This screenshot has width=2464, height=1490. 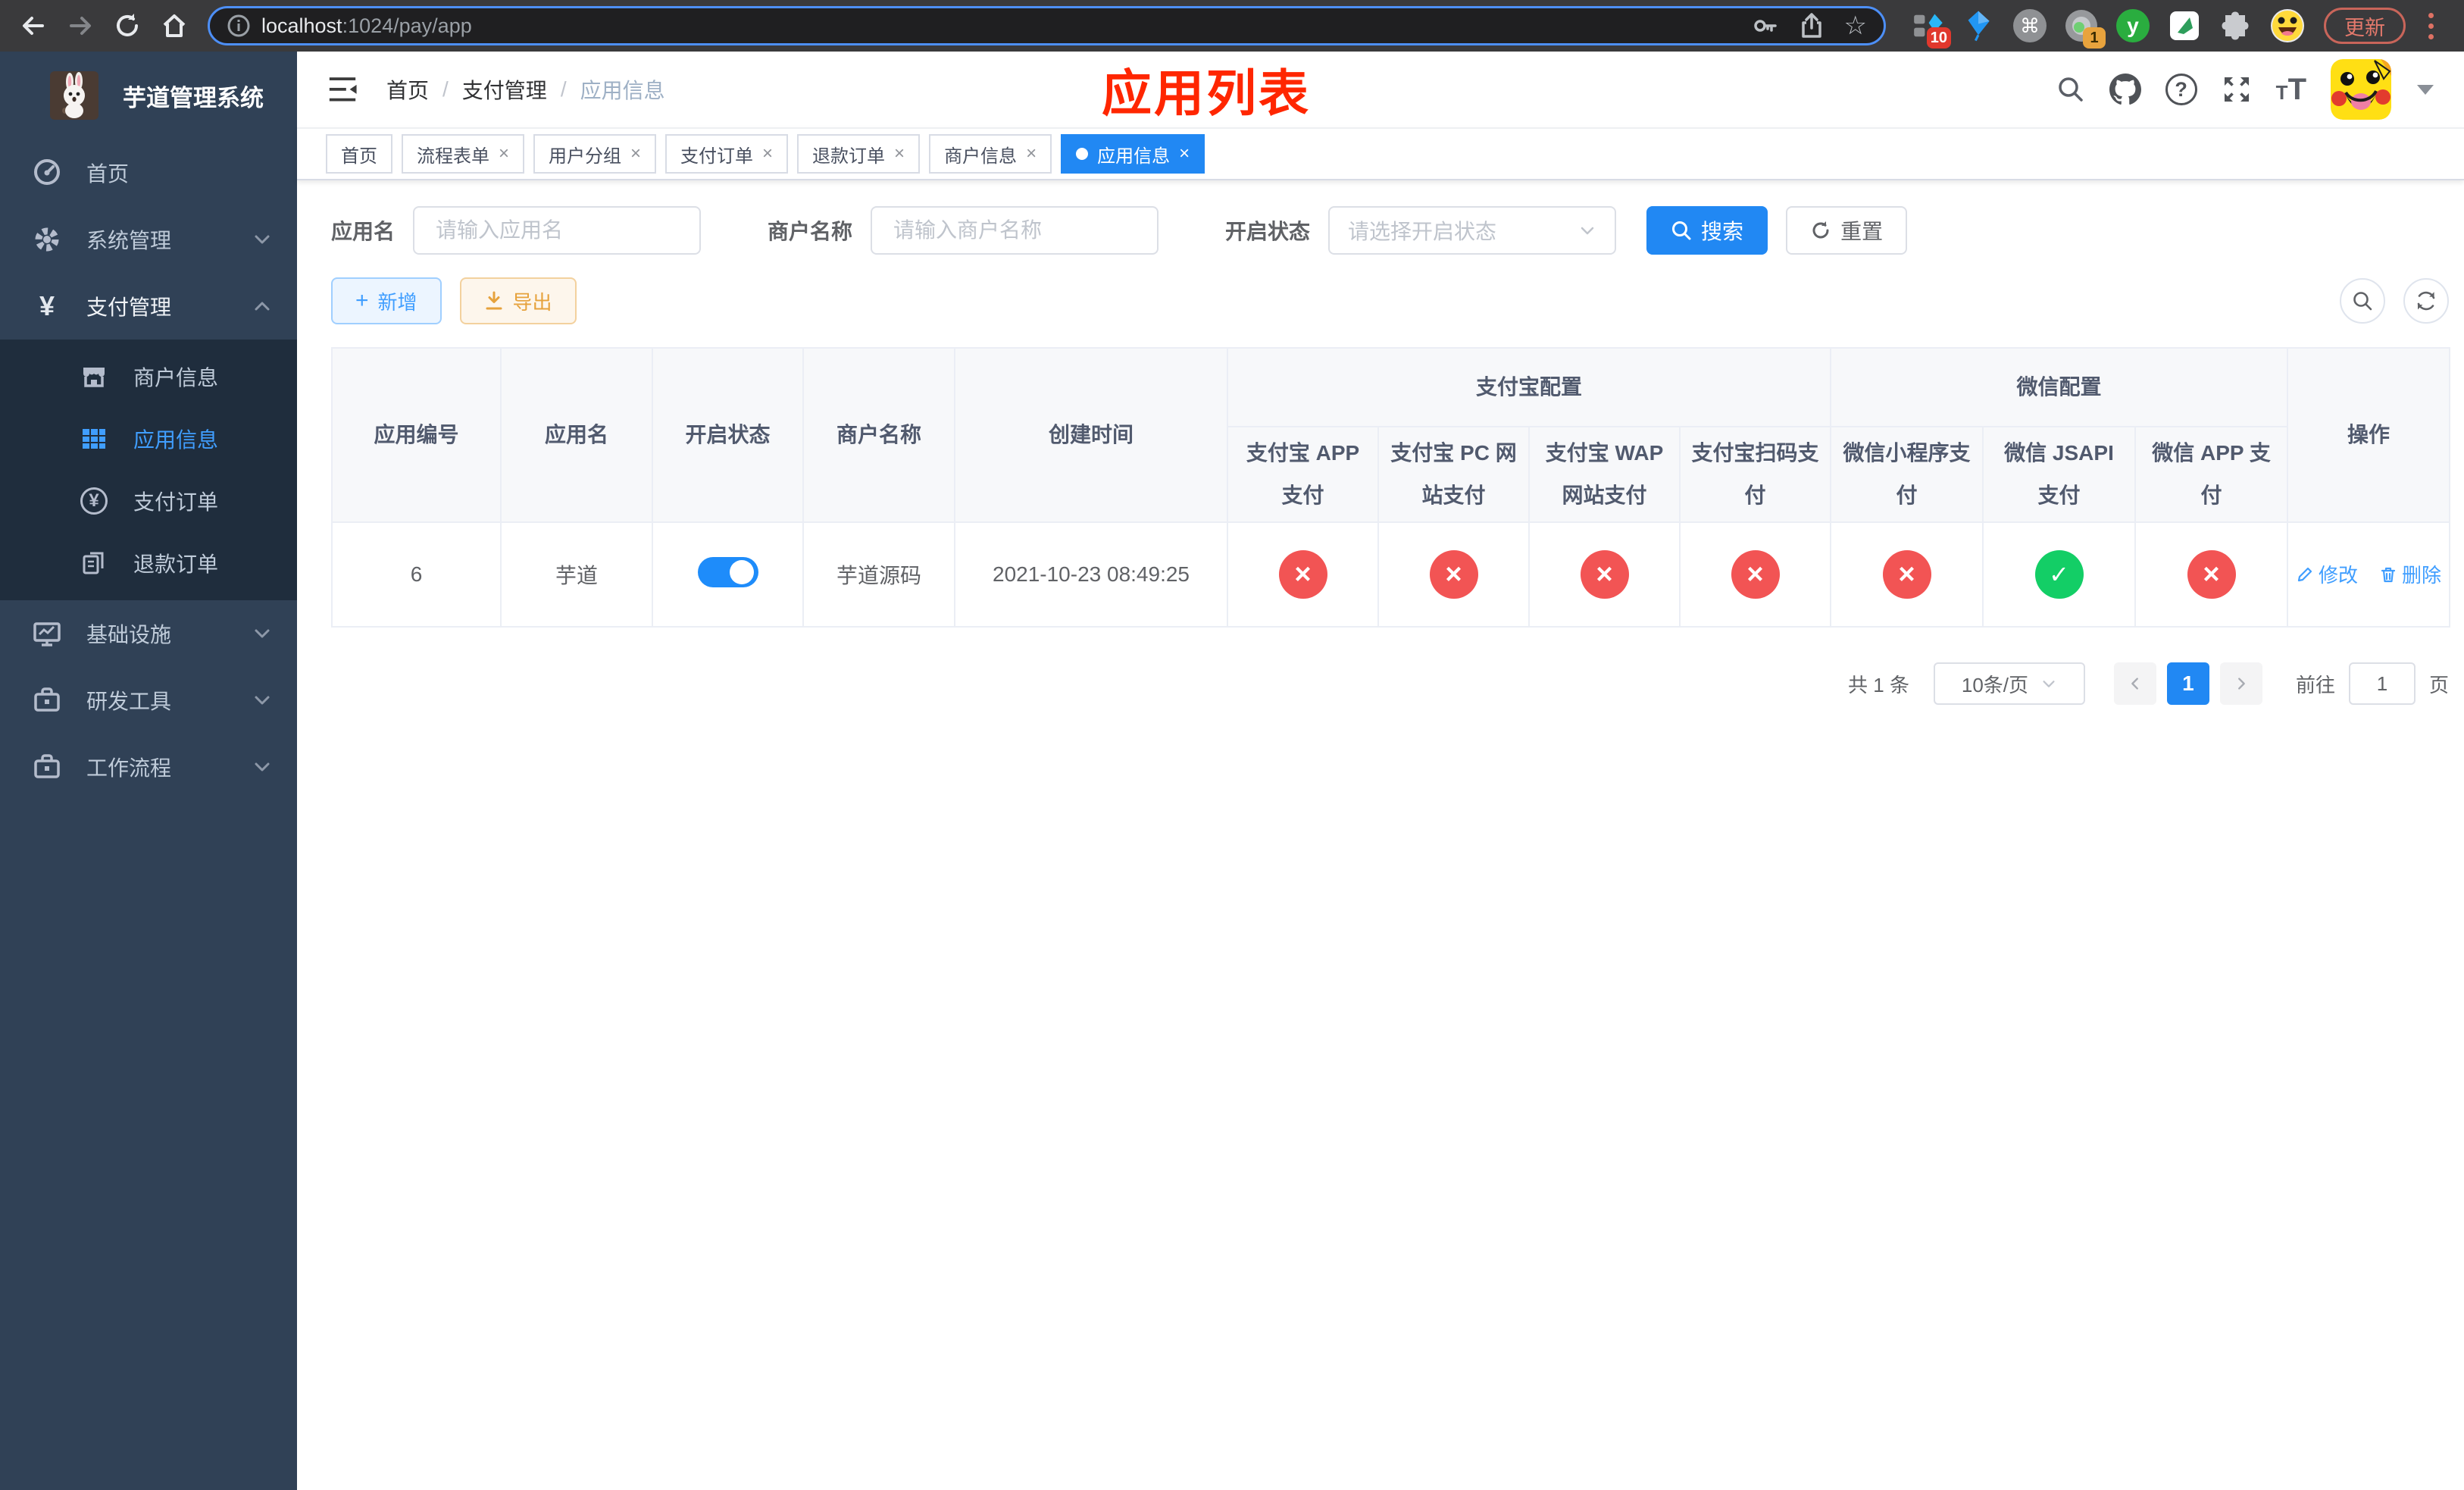 What do you see at coordinates (2425, 89) in the screenshot?
I see `caret-down-icon` at bounding box center [2425, 89].